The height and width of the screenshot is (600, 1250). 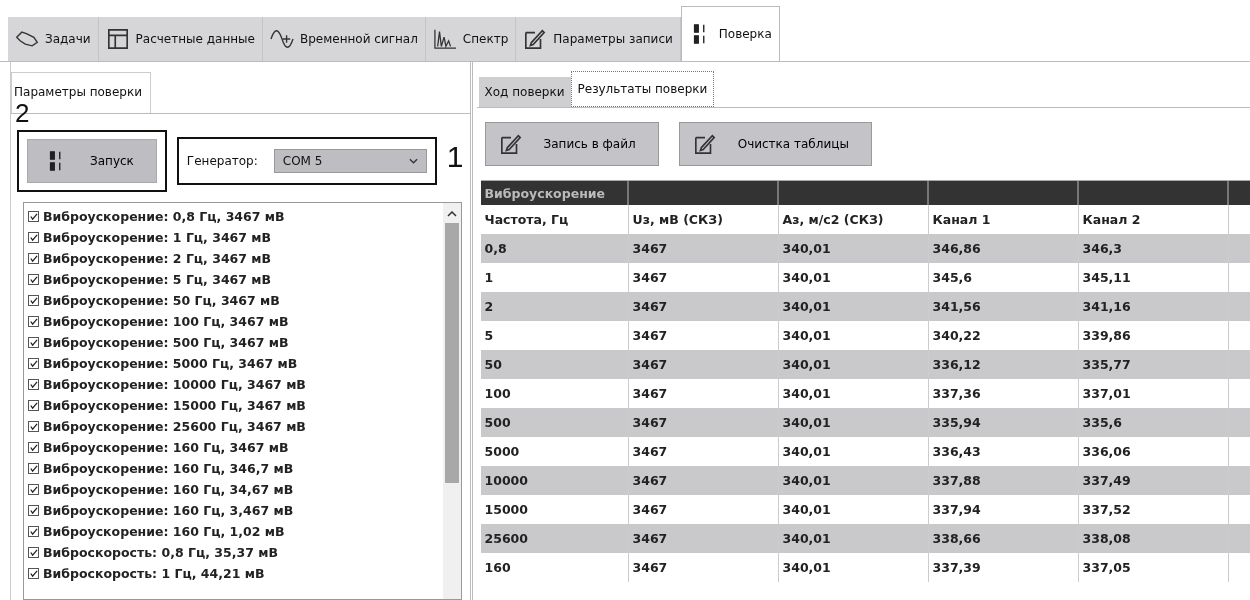 What do you see at coordinates (524, 92) in the screenshot?
I see `panel-tab: Ход поверки` at bounding box center [524, 92].